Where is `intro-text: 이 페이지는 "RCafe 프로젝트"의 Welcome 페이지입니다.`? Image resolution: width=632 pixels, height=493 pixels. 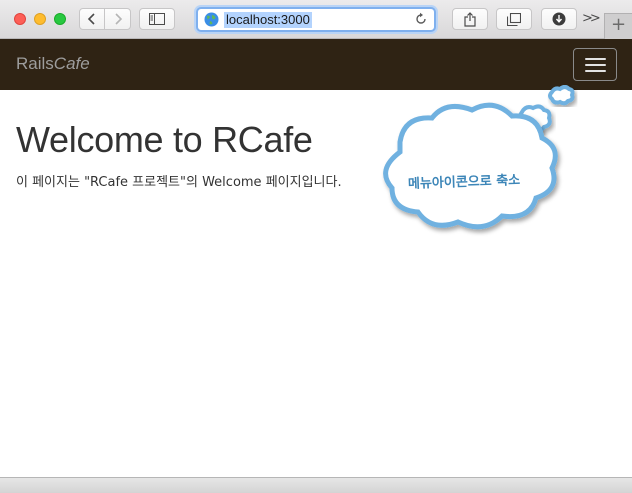
intro-text: 이 페이지는 "RCafe 프로젝트"의 Welcome 페이지입니다. is located at coordinates (179, 182).